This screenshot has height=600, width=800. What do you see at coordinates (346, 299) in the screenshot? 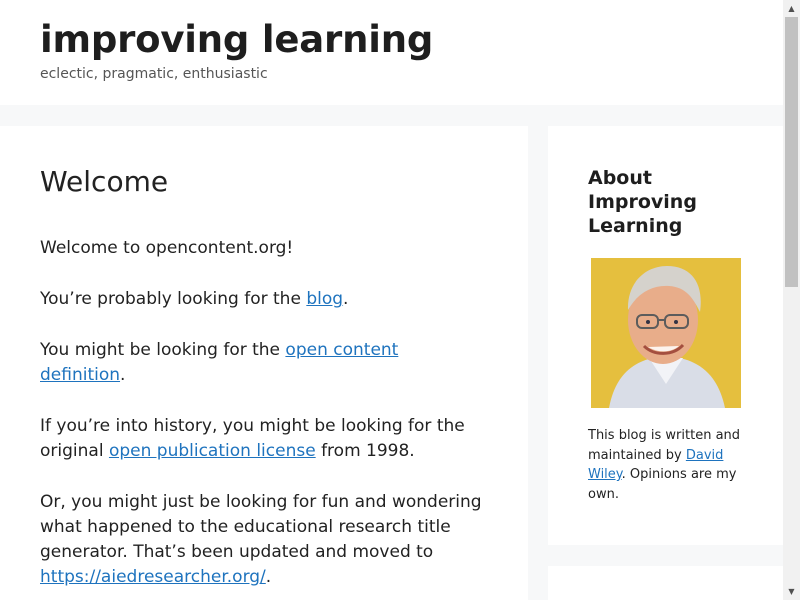
I see `paragraph-blog-end: .` at bounding box center [346, 299].